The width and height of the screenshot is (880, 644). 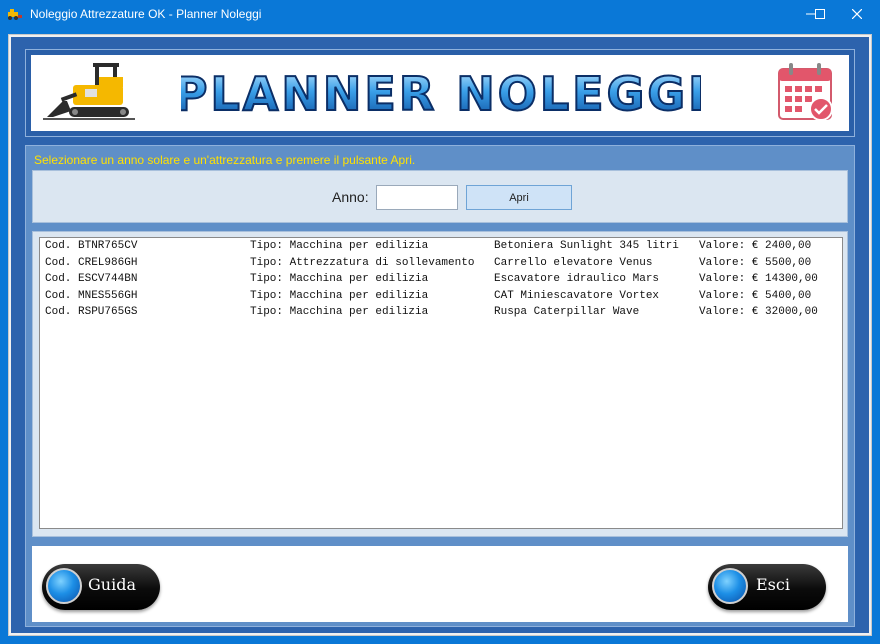 I want to click on close-button, so click(x=857, y=14).